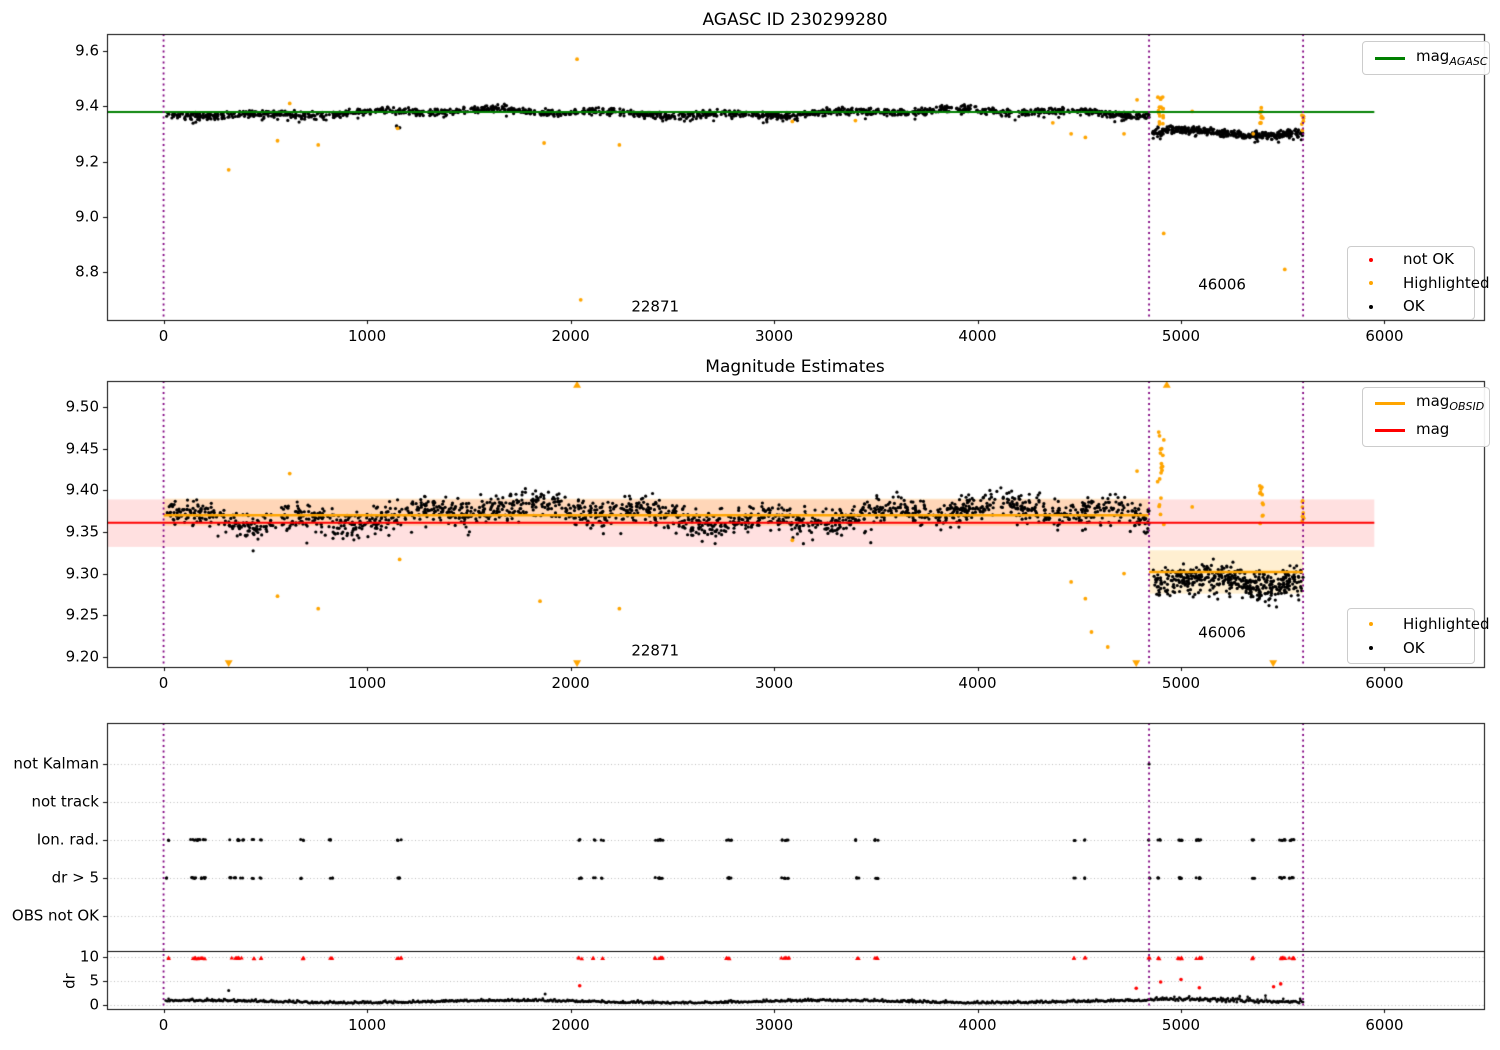  Describe the element at coordinates (1371, 259) in the screenshot. I see `legend-red-dot` at that location.